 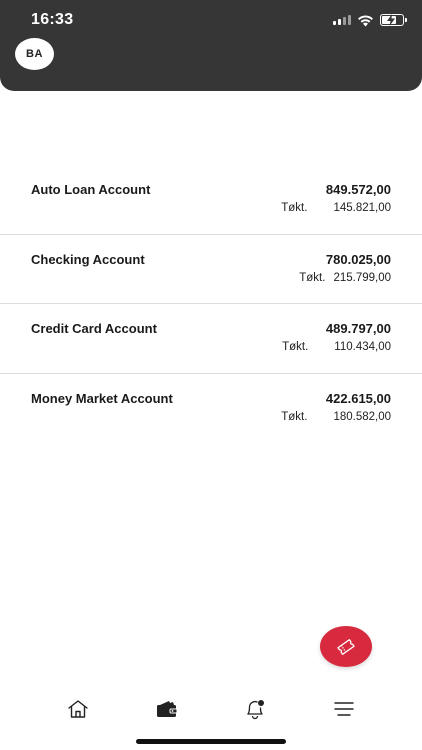 What do you see at coordinates (88, 259) in the screenshot?
I see `account-name: Checking Account` at bounding box center [88, 259].